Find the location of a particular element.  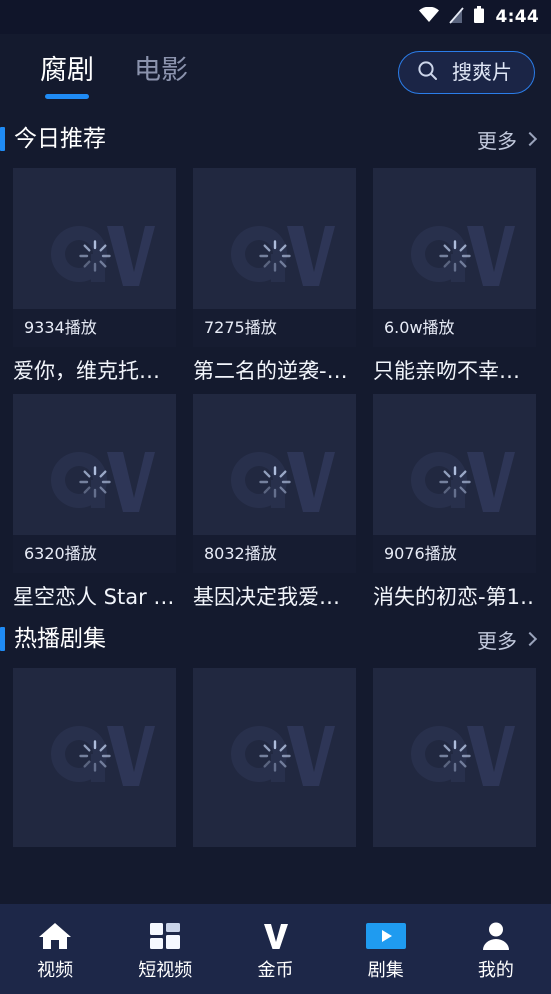

tab-fuju-label: 腐剧 is located at coordinates (67, 70).